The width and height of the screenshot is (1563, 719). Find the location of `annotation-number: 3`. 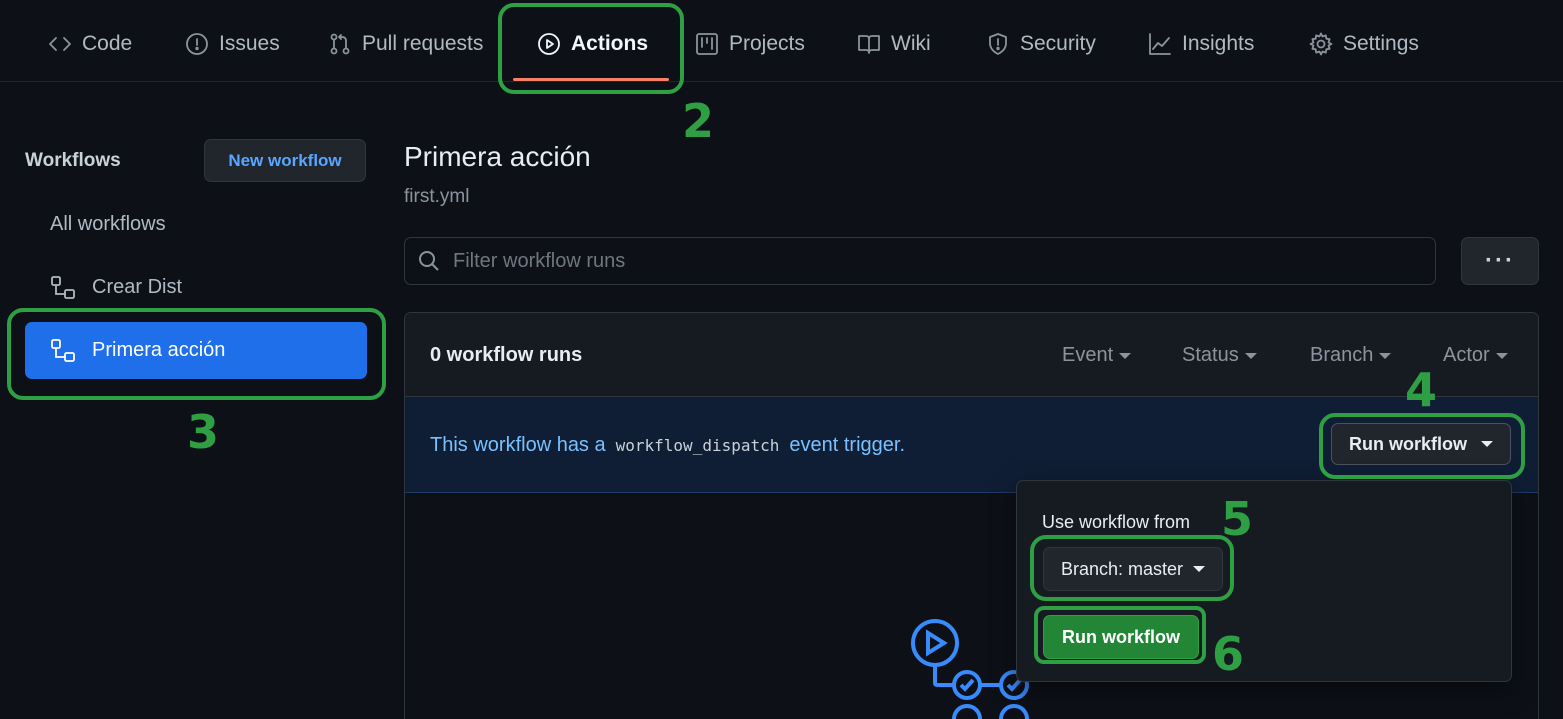

annotation-number: 3 is located at coordinates (203, 432).